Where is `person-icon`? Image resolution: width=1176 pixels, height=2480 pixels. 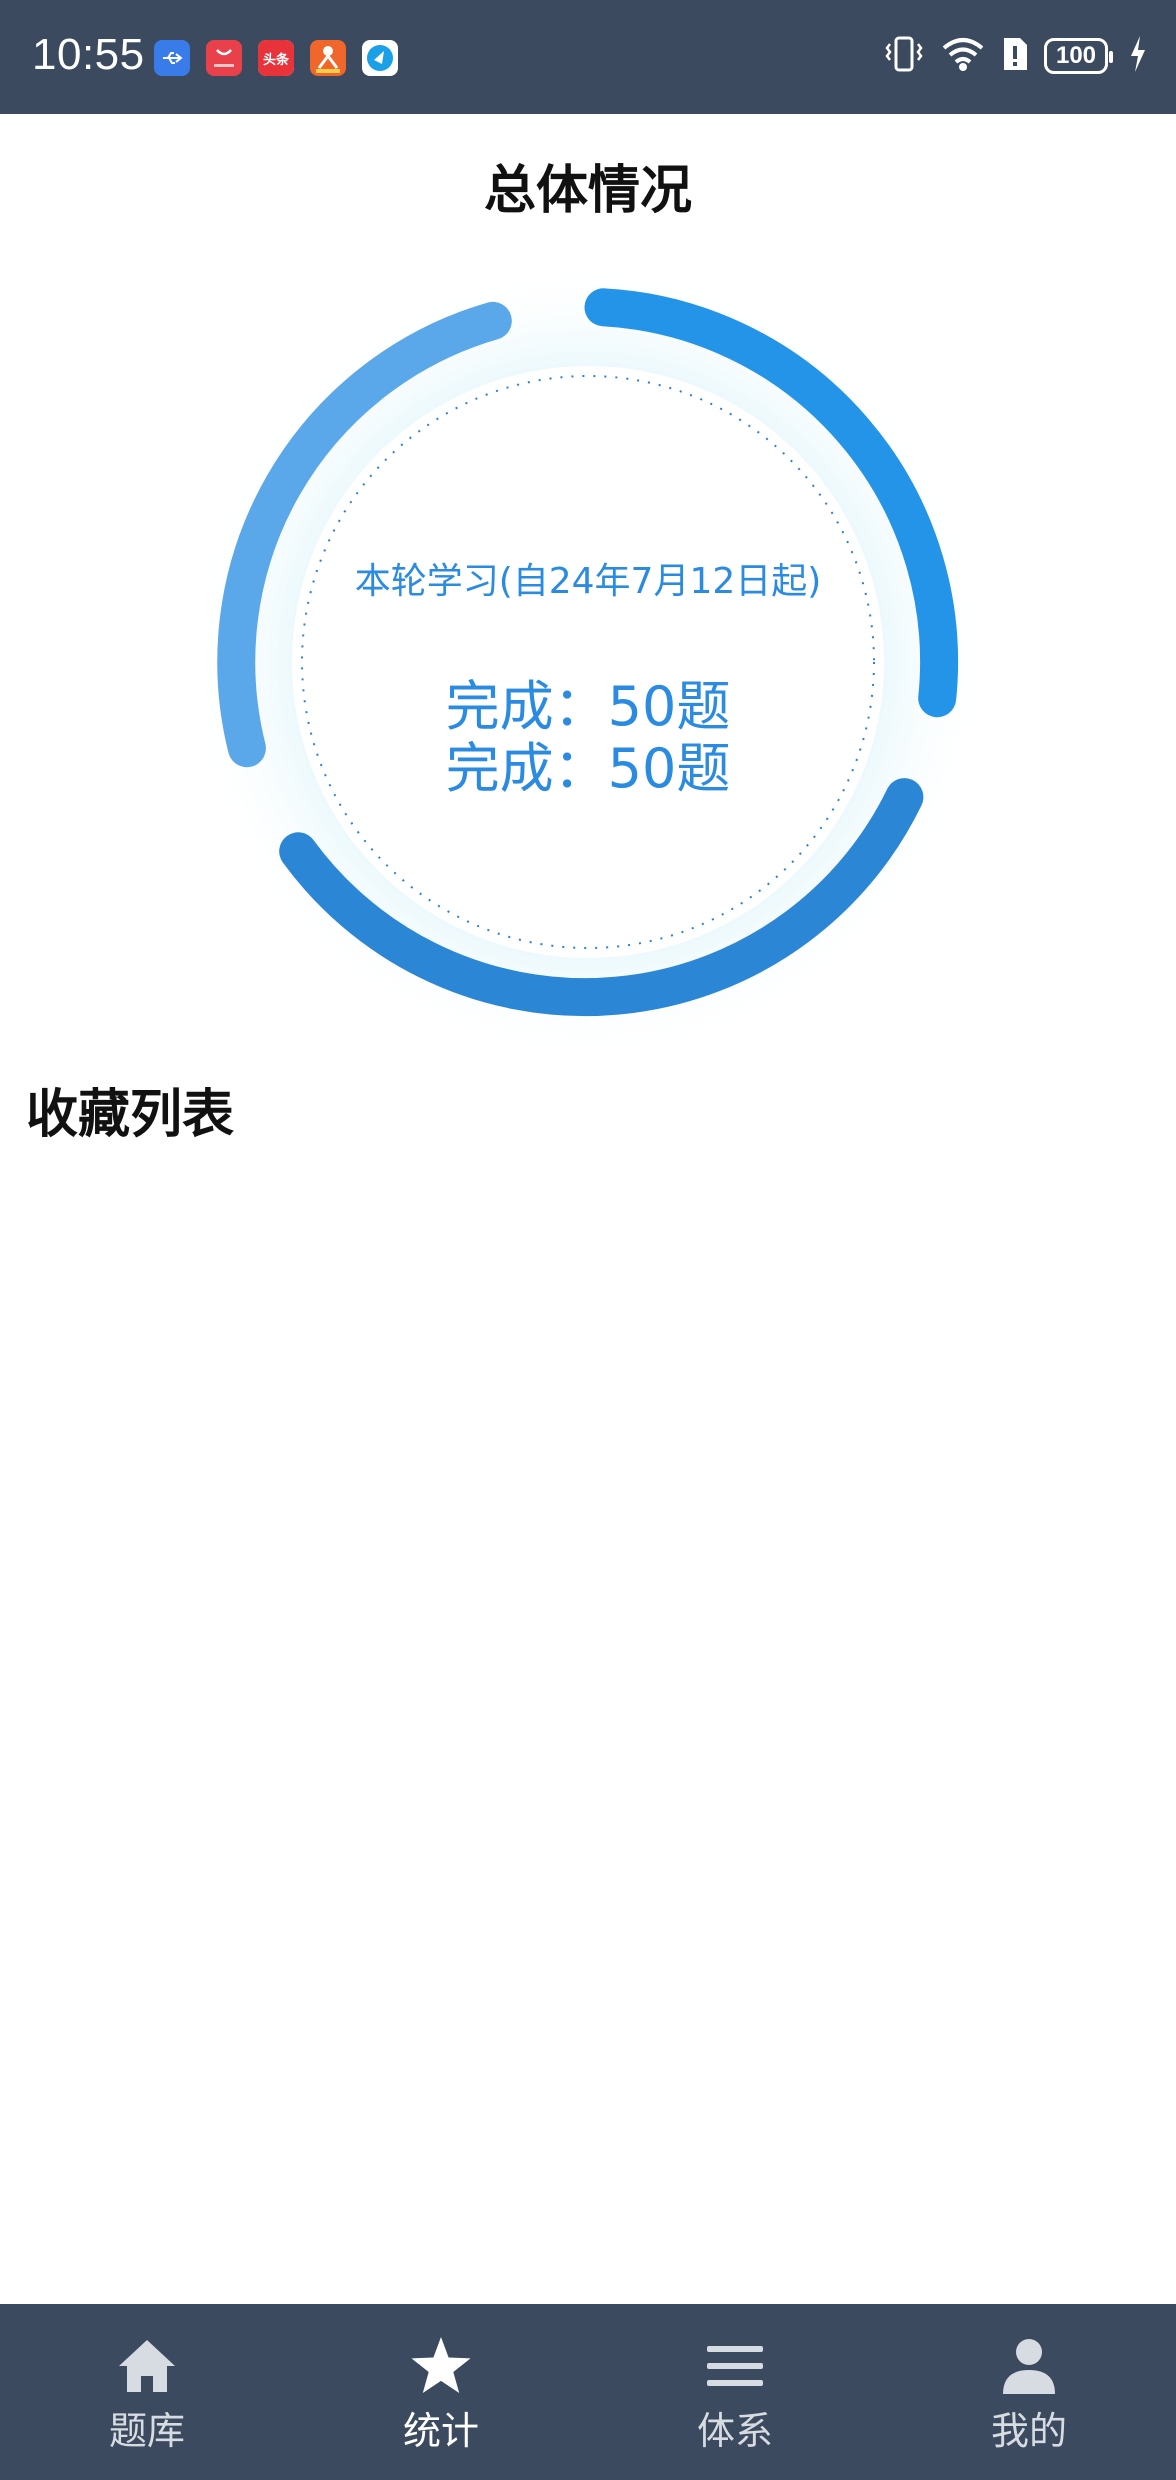 person-icon is located at coordinates (1029, 2366).